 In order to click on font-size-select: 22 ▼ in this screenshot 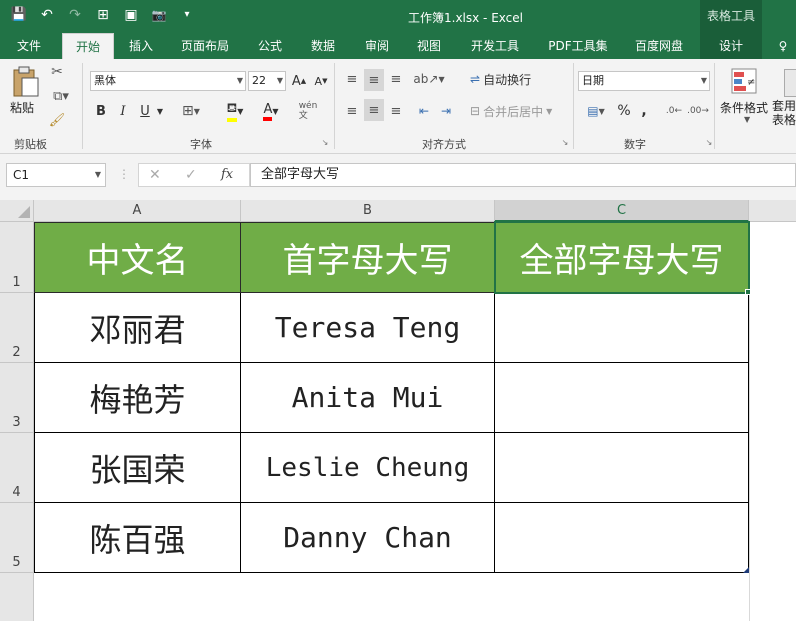, I will do `click(267, 81)`.